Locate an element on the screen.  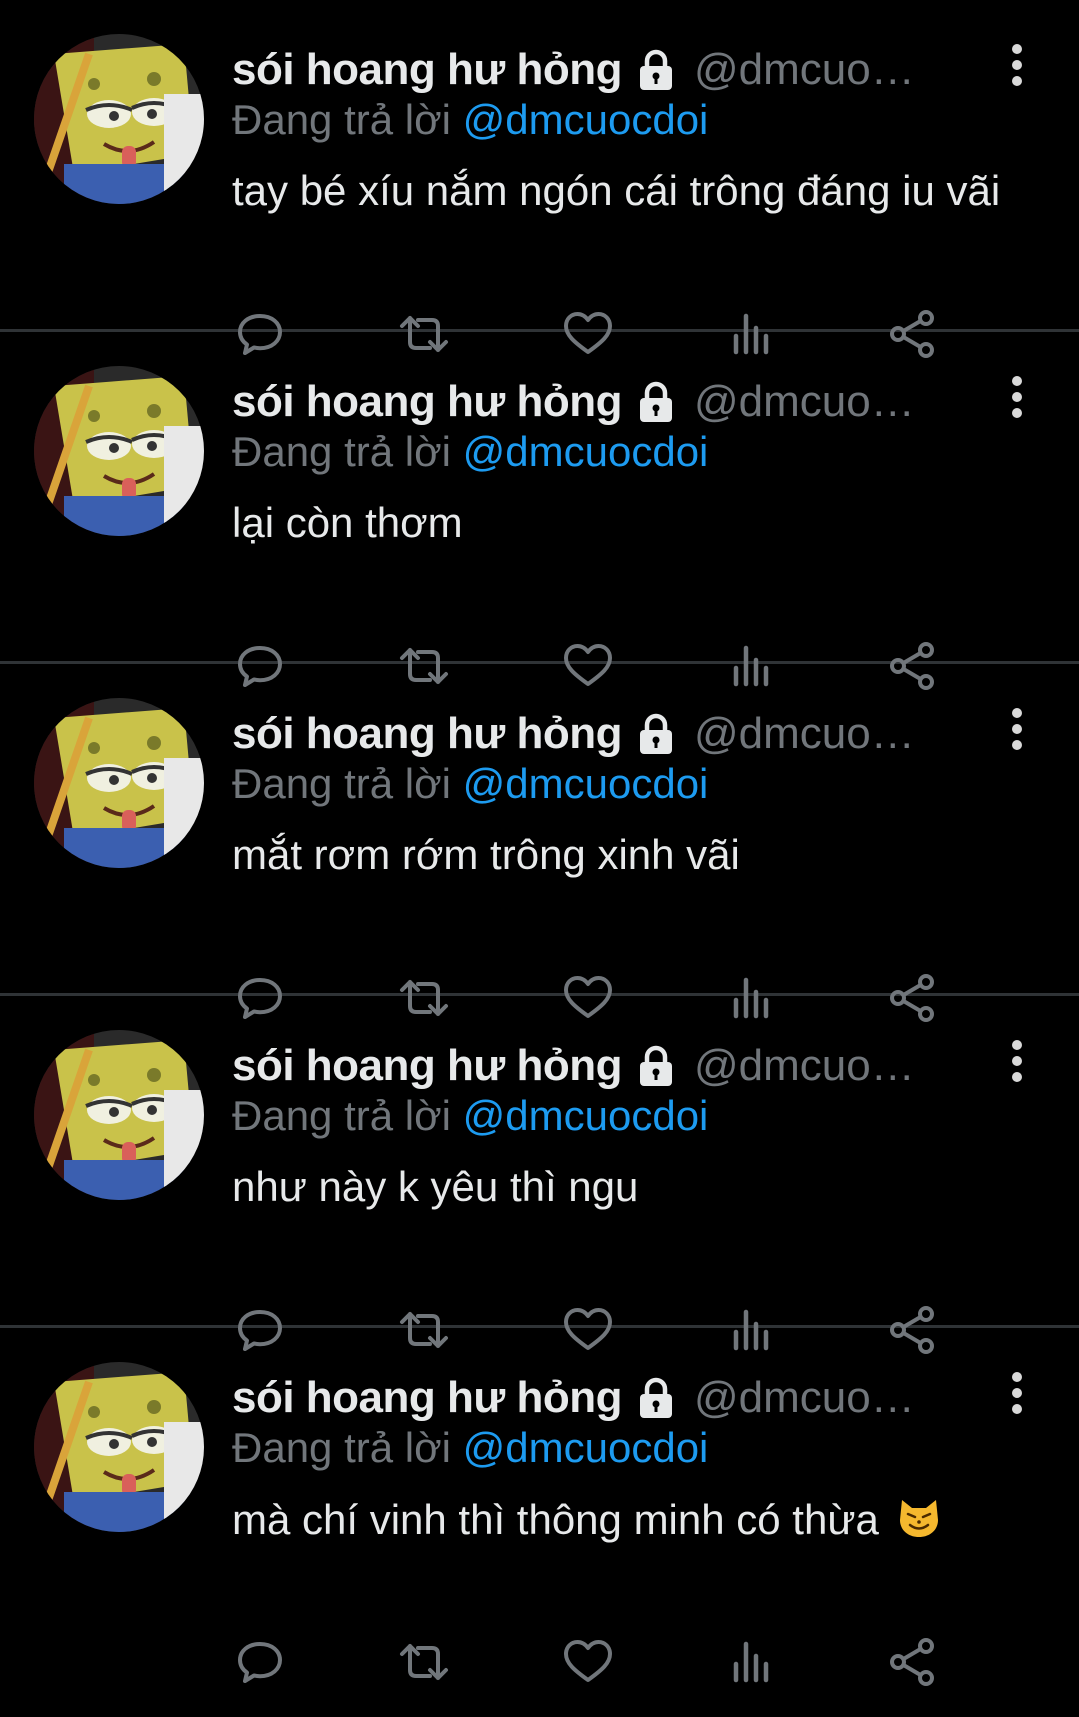
reply-icon is located at coordinates (260, 1662).